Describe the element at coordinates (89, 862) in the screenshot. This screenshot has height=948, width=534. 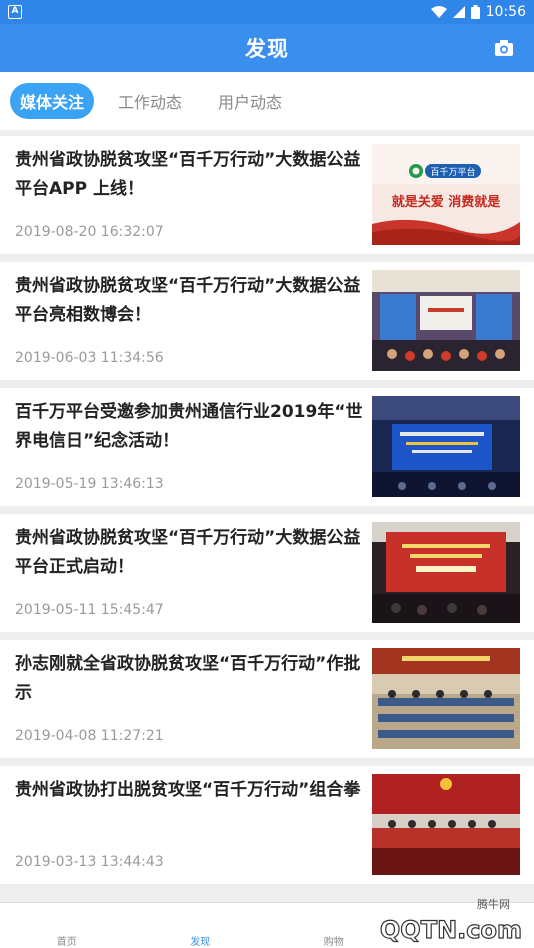
I see `article-date: 2019-03-13 13:44:43` at that location.